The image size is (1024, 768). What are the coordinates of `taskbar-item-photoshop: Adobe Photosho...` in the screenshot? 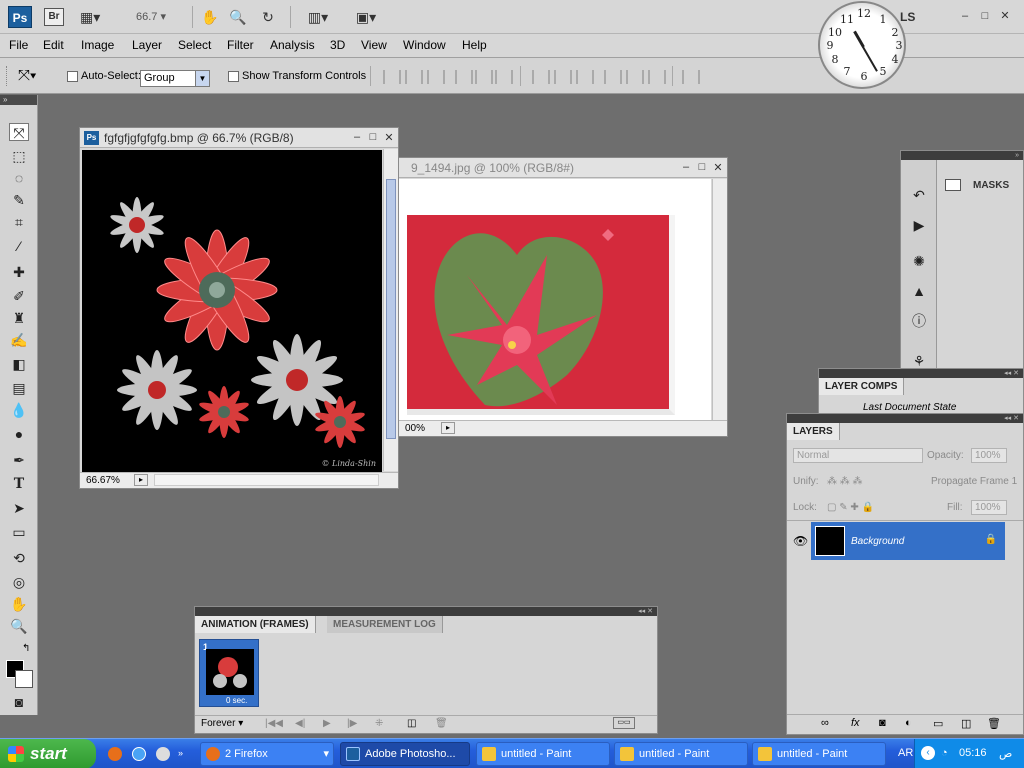 It's located at (405, 754).